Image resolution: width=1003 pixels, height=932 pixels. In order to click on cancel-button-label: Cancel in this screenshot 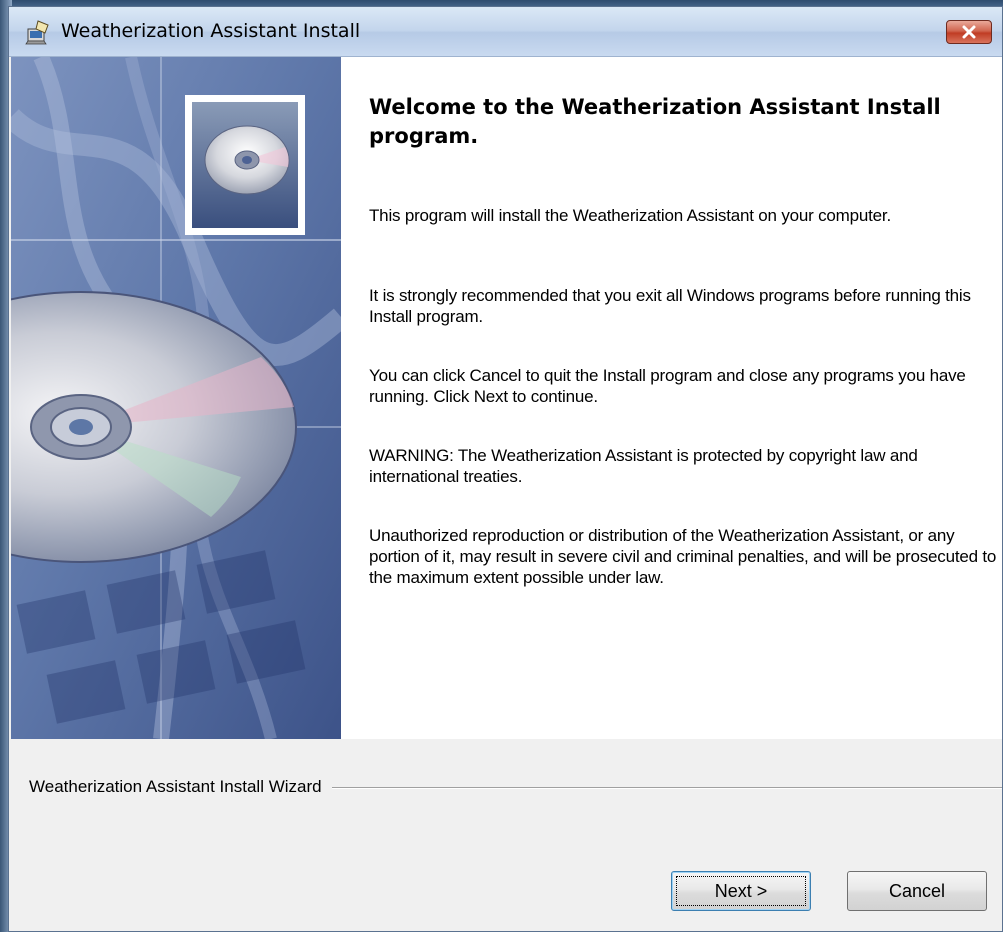, I will do `click(917, 890)`.